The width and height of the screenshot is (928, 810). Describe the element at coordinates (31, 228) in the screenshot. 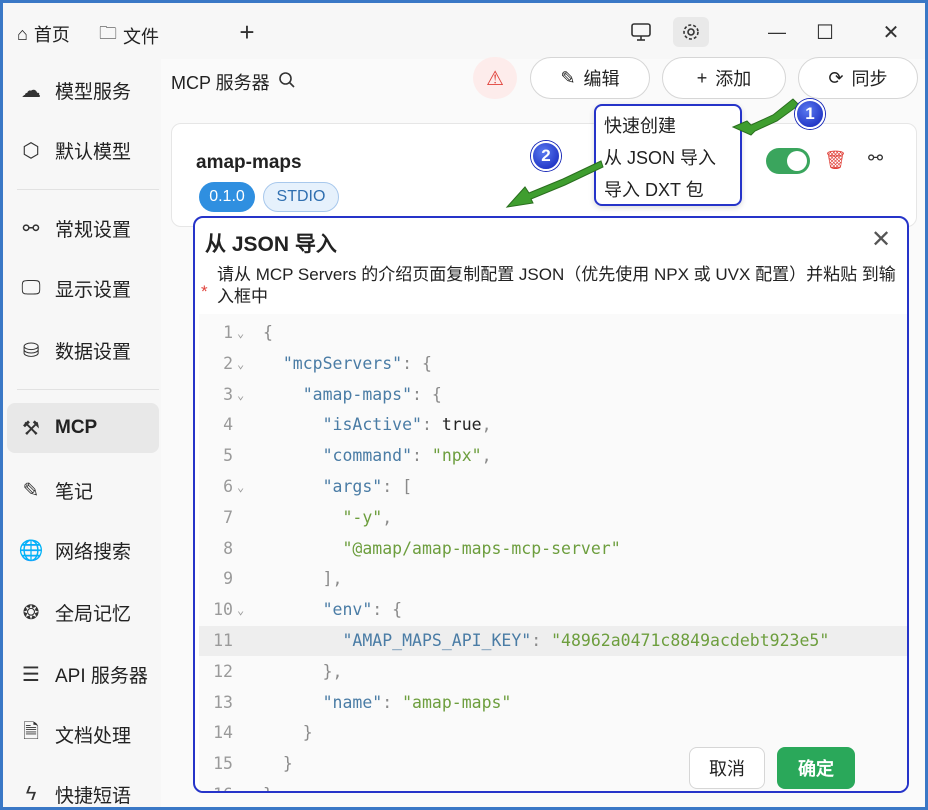

I see `sliders-icon: ⚯` at that location.